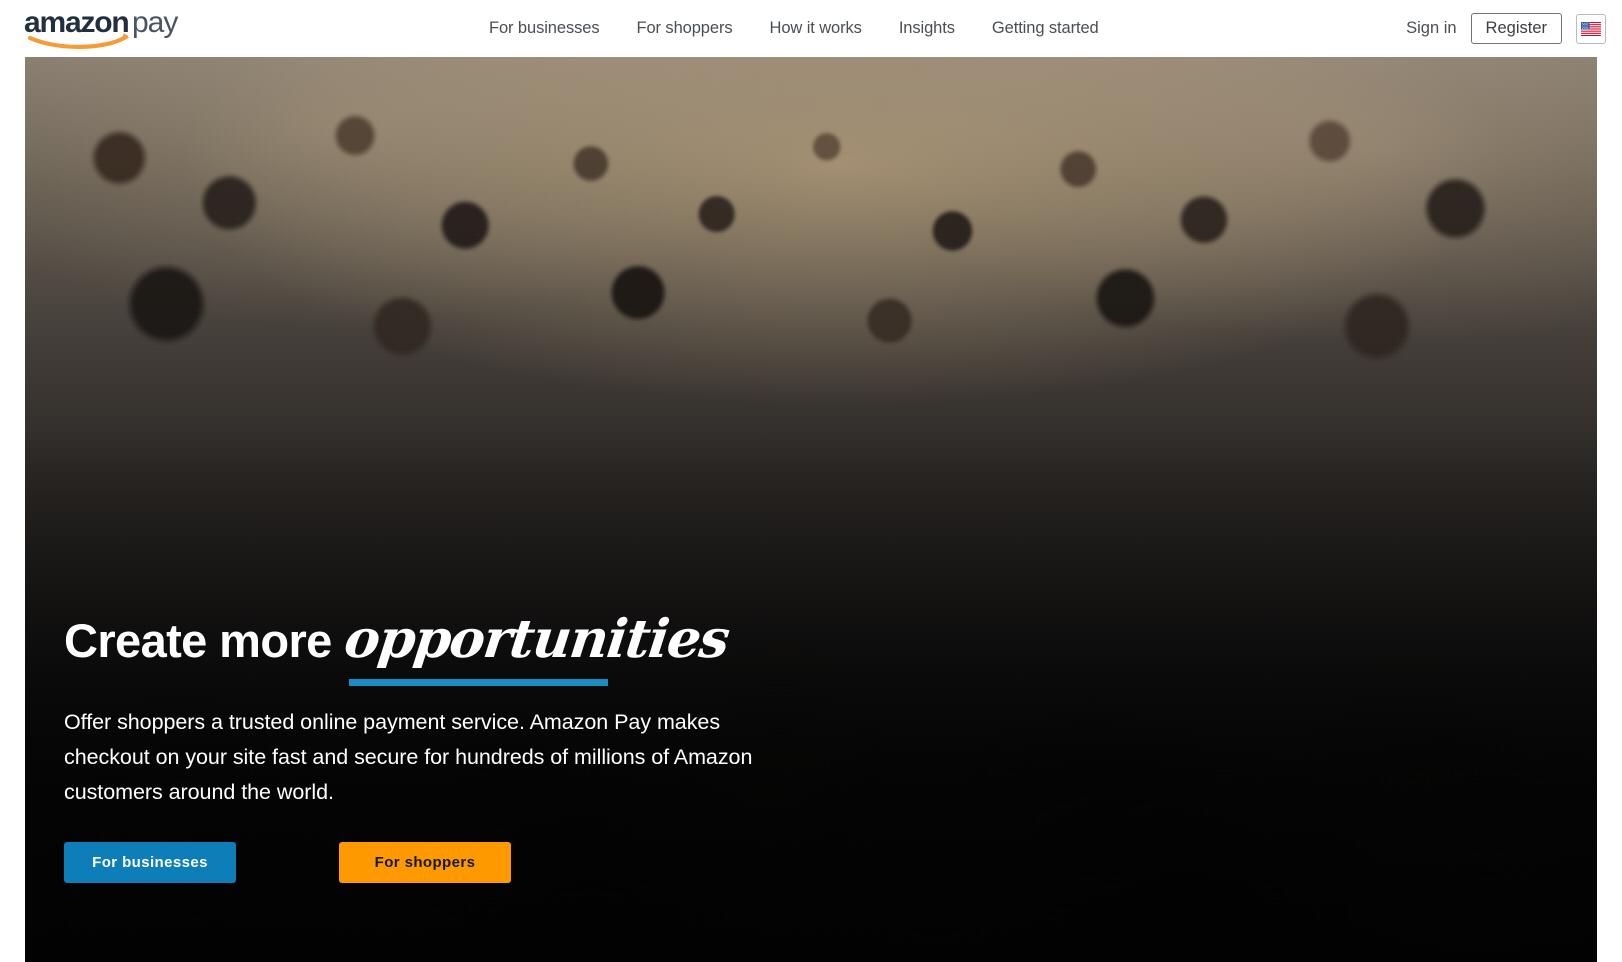  What do you see at coordinates (155, 22) in the screenshot?
I see `svg-text: pay` at bounding box center [155, 22].